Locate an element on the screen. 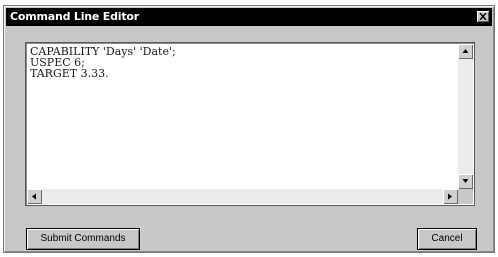 The height and width of the screenshot is (257, 498). close-icon is located at coordinates (483, 16).